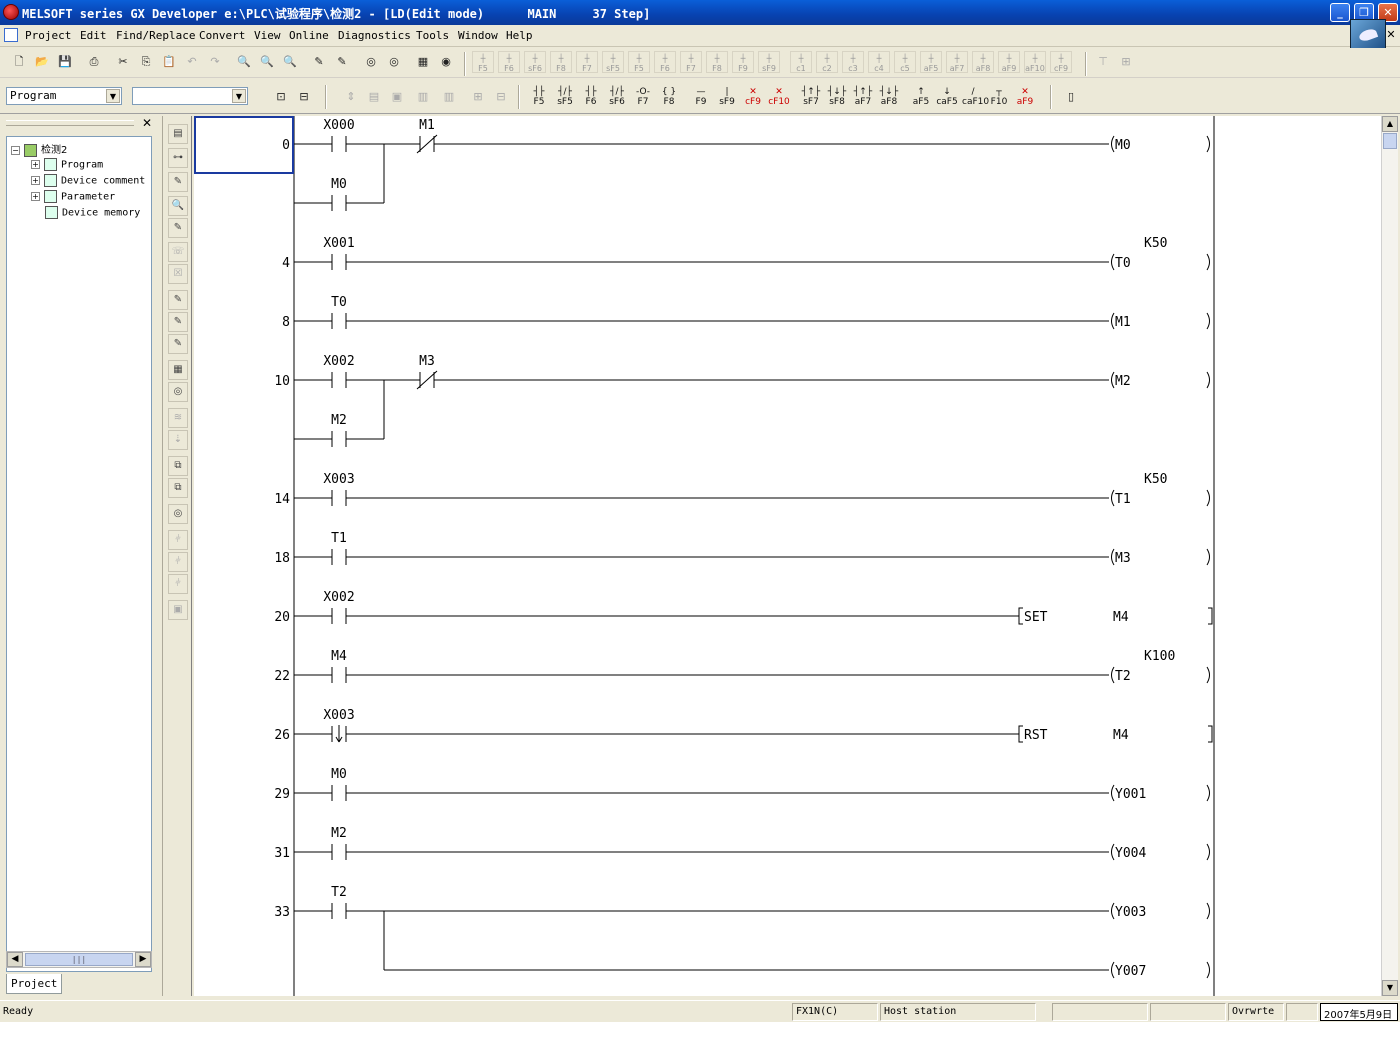  Describe the element at coordinates (15, 959) in the screenshot. I see `scroll-left-icon: ◀` at that location.